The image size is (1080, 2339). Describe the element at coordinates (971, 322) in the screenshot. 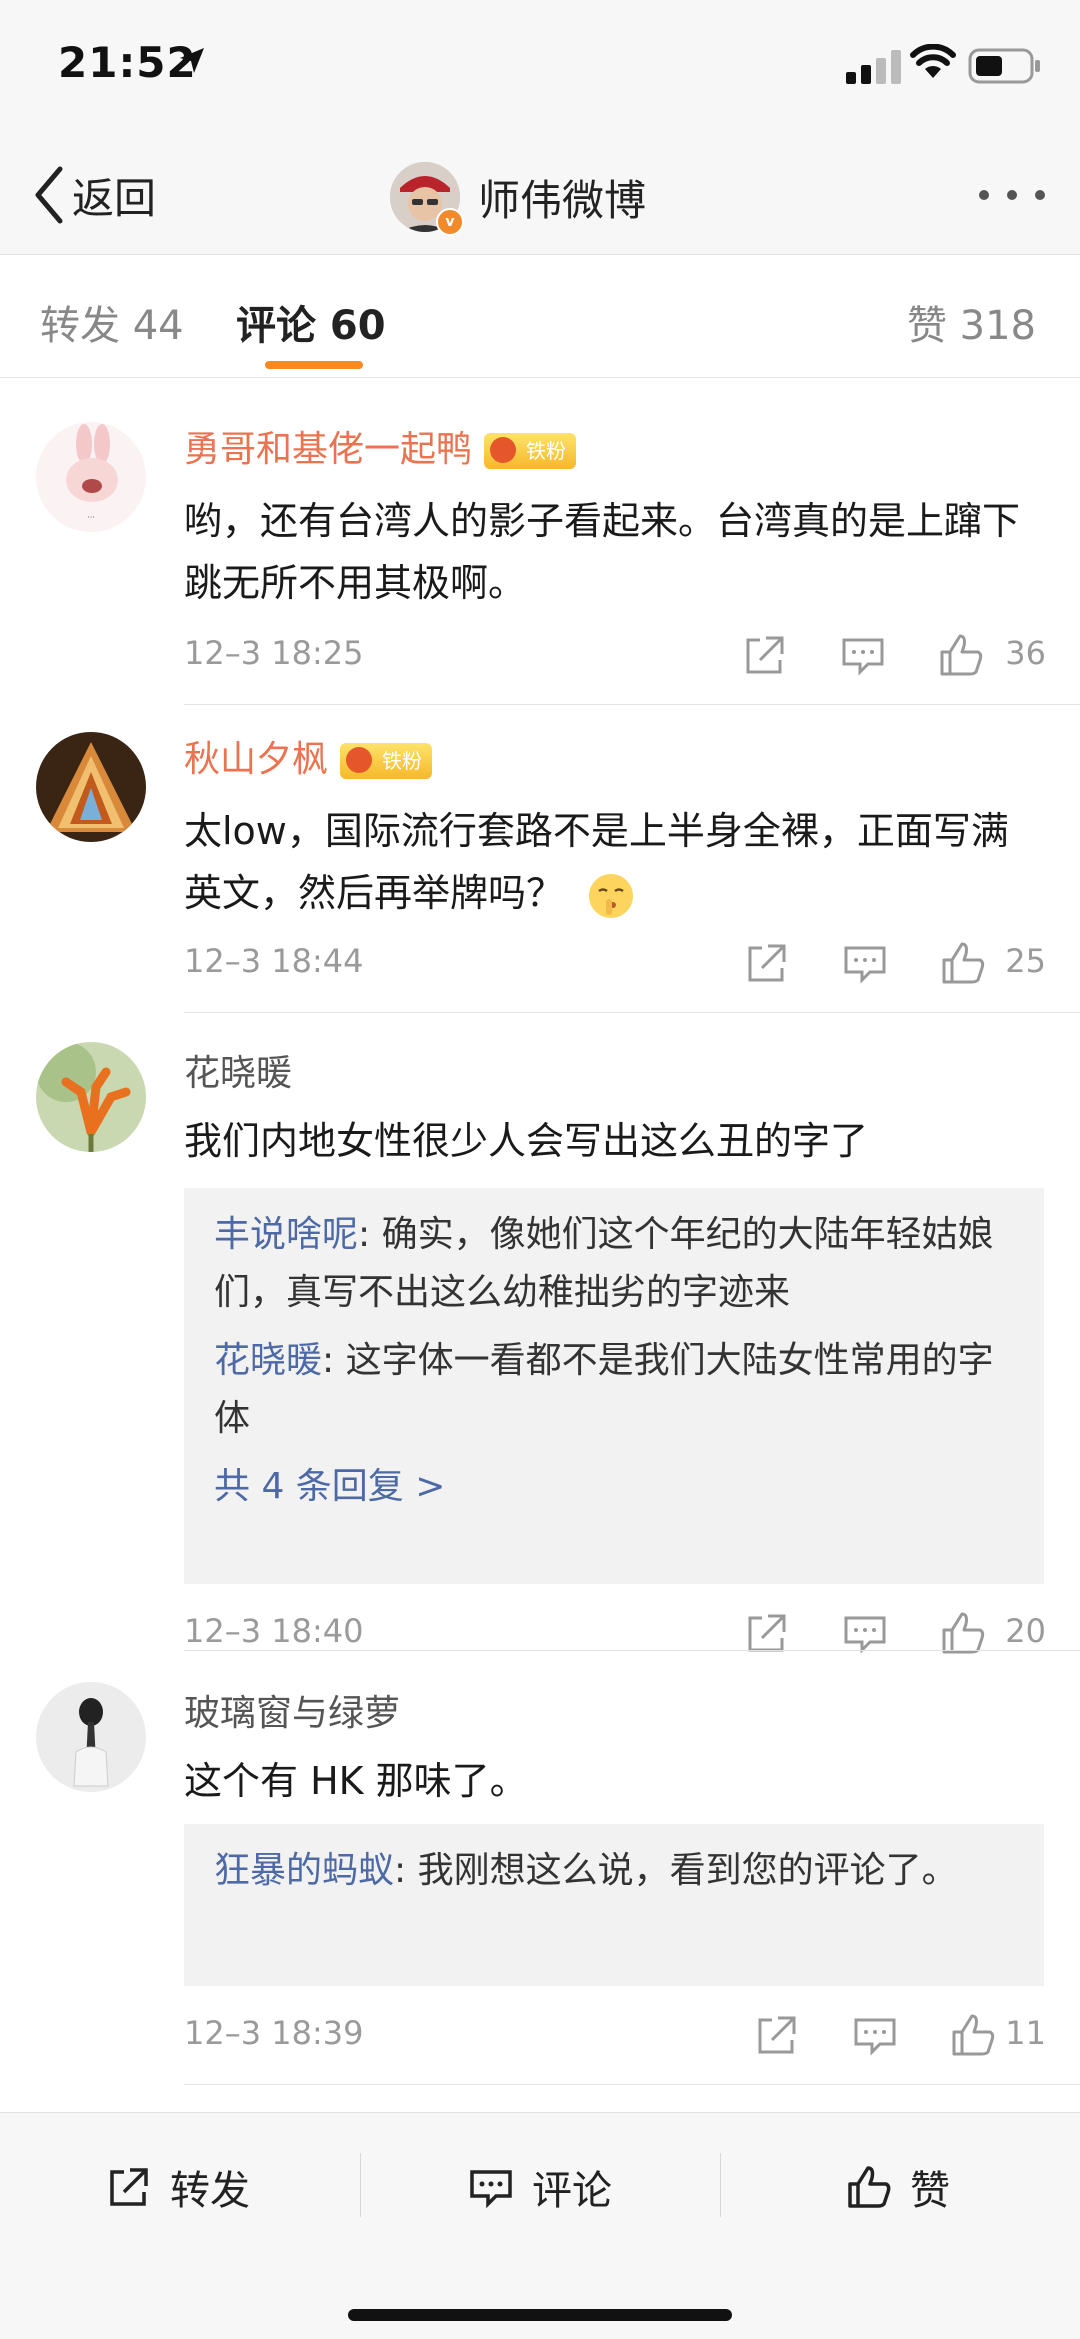

I see `tab-like: 赞 318` at that location.